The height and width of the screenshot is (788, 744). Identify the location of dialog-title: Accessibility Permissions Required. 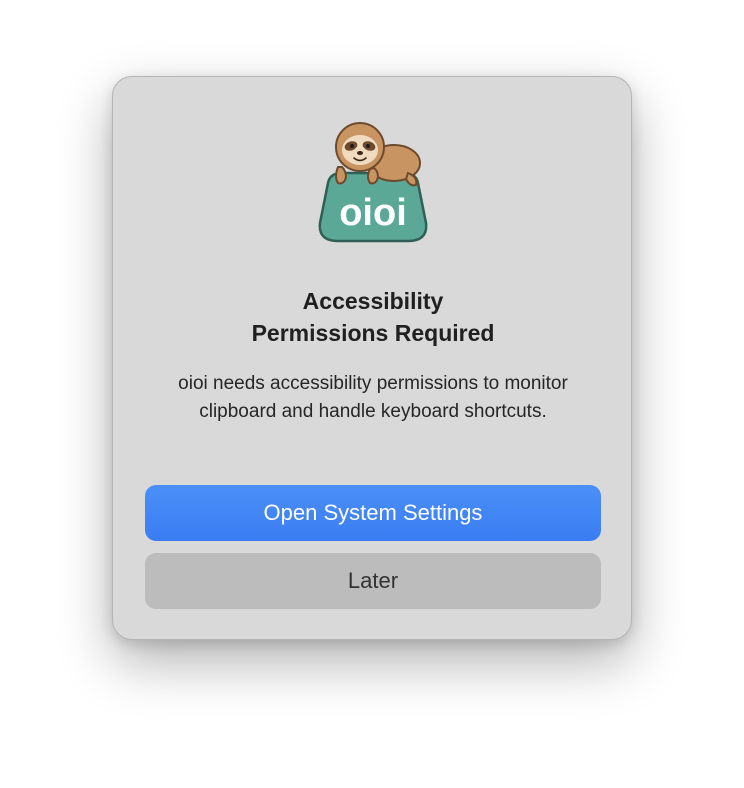
(373, 317).